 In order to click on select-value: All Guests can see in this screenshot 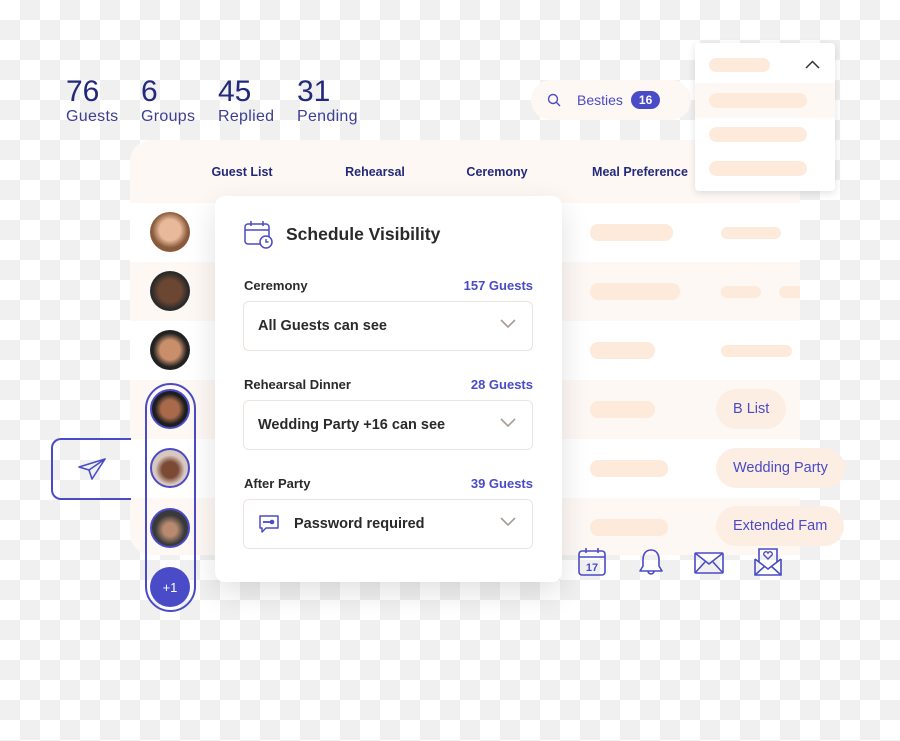, I will do `click(322, 326)`.